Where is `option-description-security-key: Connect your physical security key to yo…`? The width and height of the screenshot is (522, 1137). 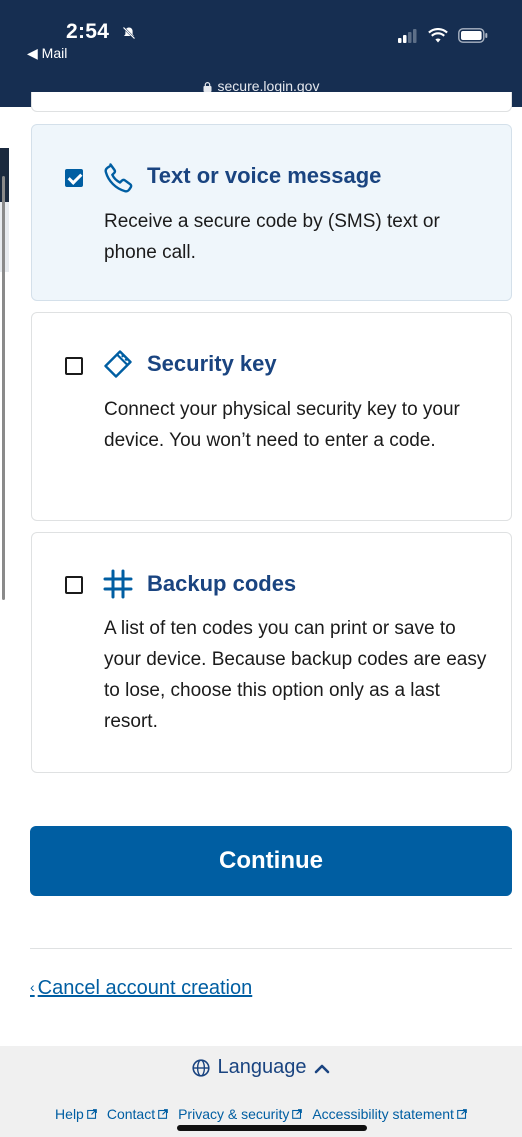
option-description-security-key: Connect your physical security key to yo… is located at coordinates (282, 425).